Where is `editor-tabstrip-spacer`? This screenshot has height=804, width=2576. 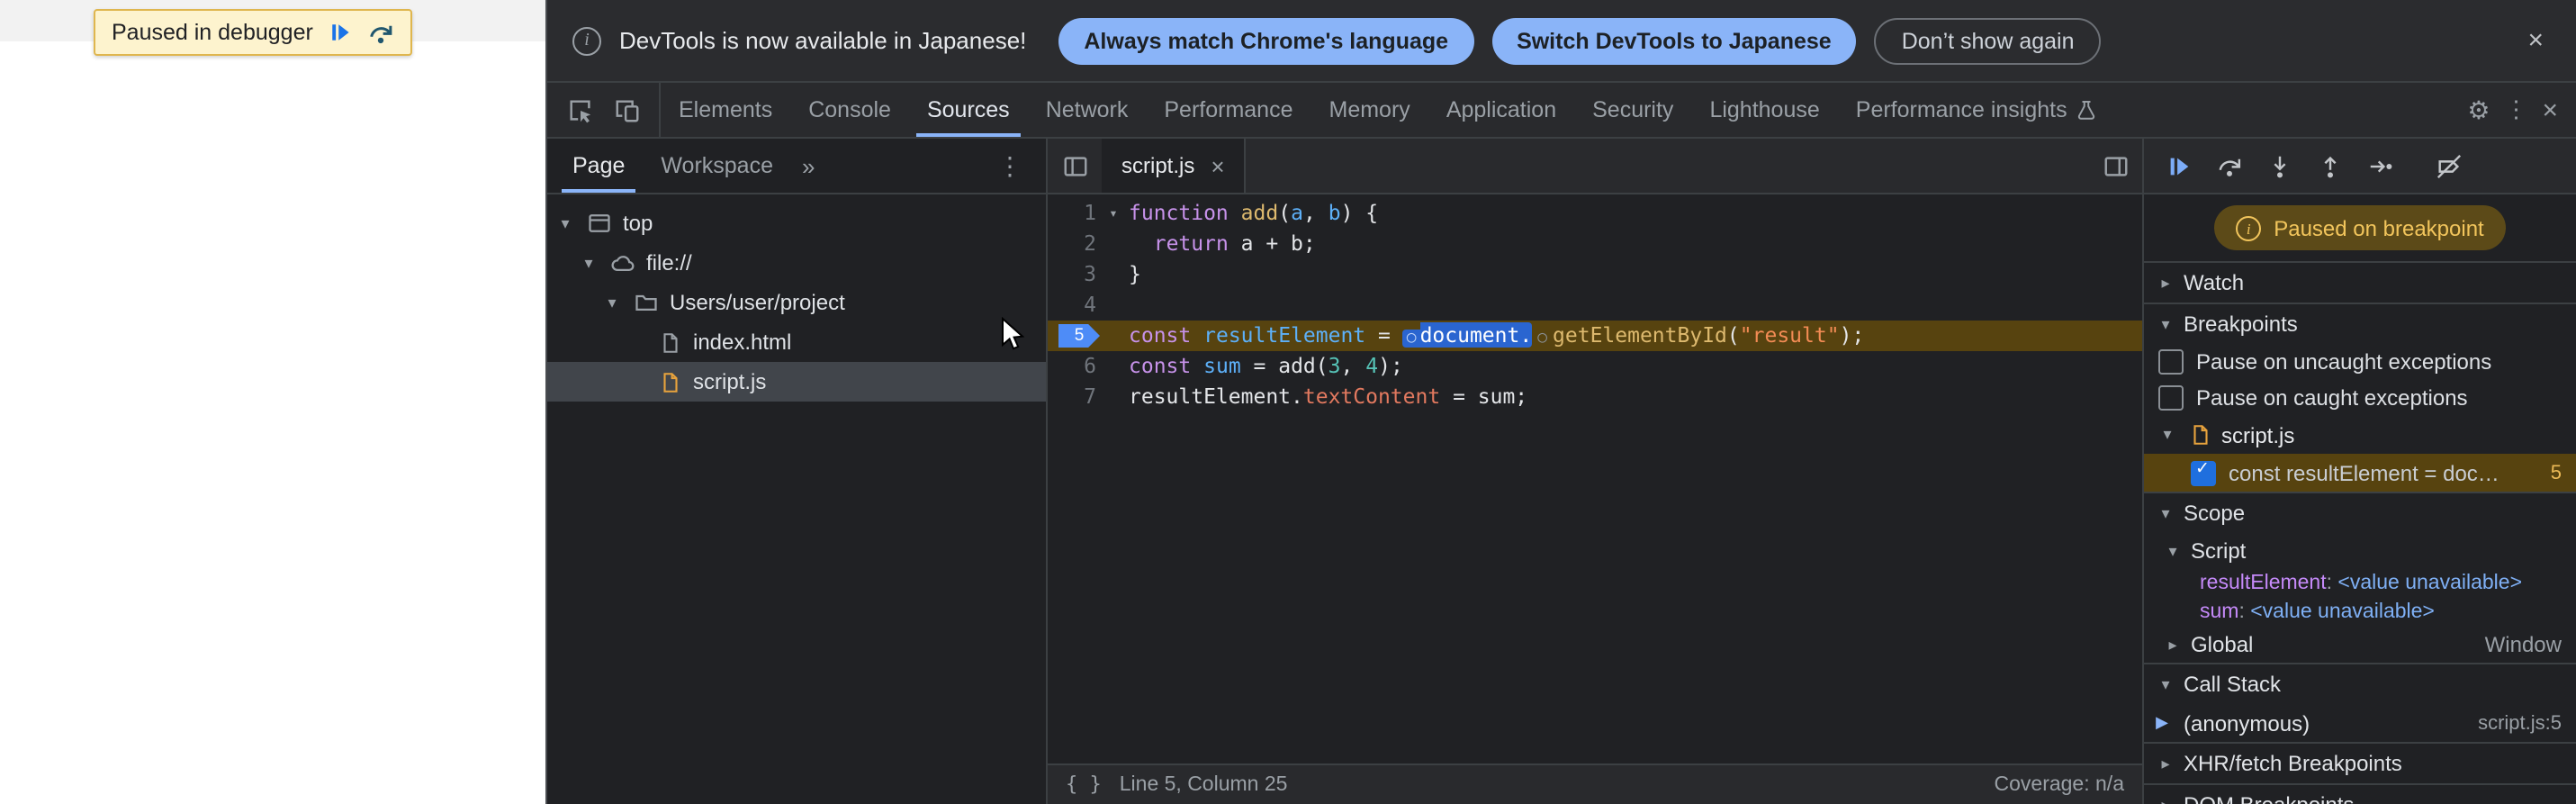
editor-tabstrip-spacer is located at coordinates (1667, 166).